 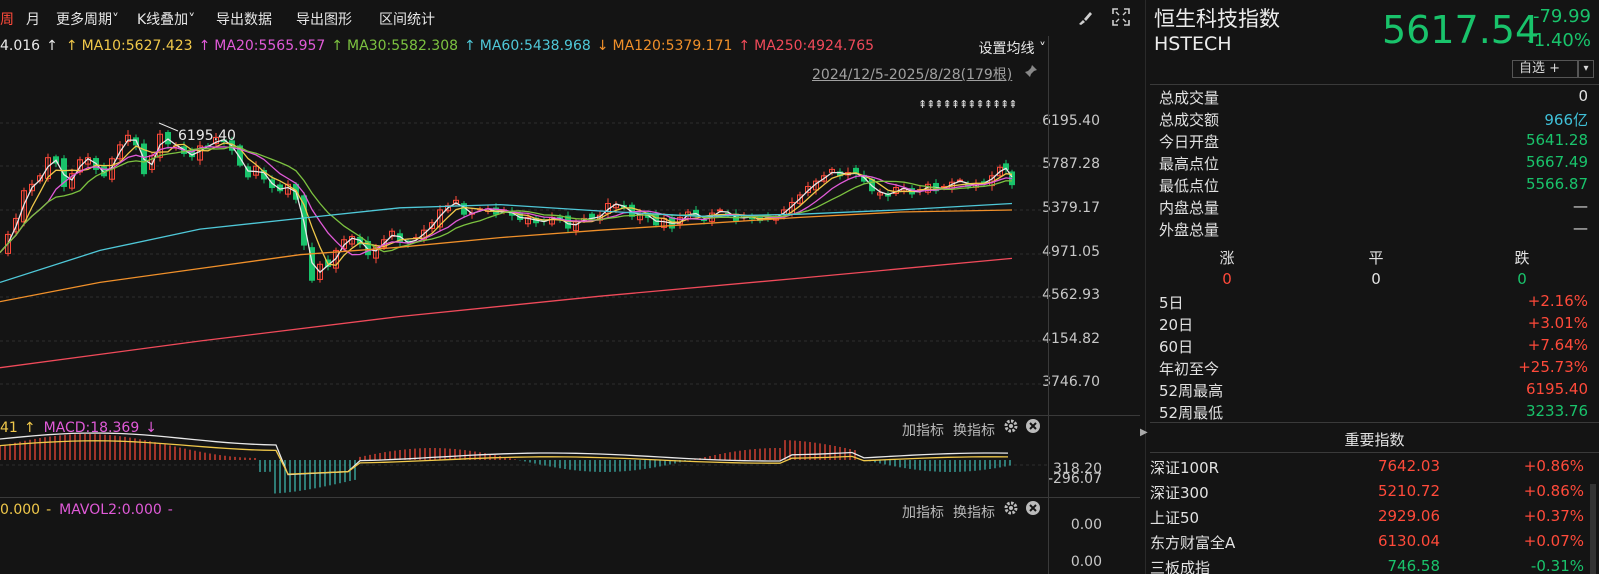 What do you see at coordinates (1408, 491) in the screenshot?
I see `index-row-price: 5210.72` at bounding box center [1408, 491].